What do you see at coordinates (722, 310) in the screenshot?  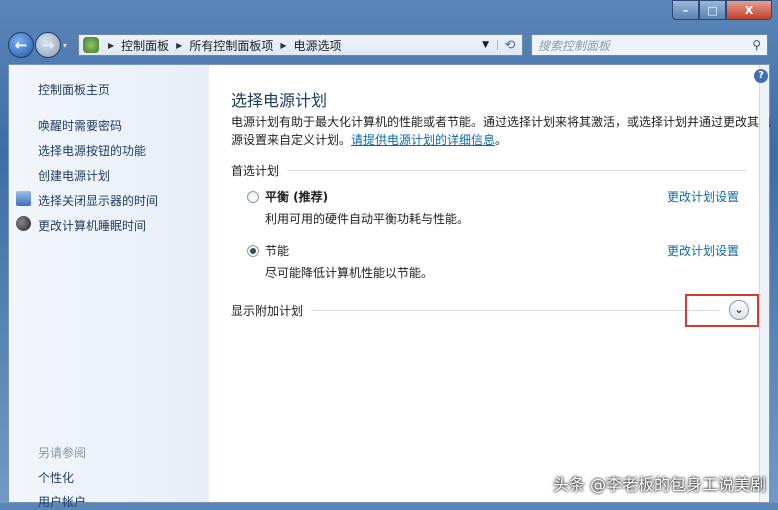 I see `highlight-box` at bounding box center [722, 310].